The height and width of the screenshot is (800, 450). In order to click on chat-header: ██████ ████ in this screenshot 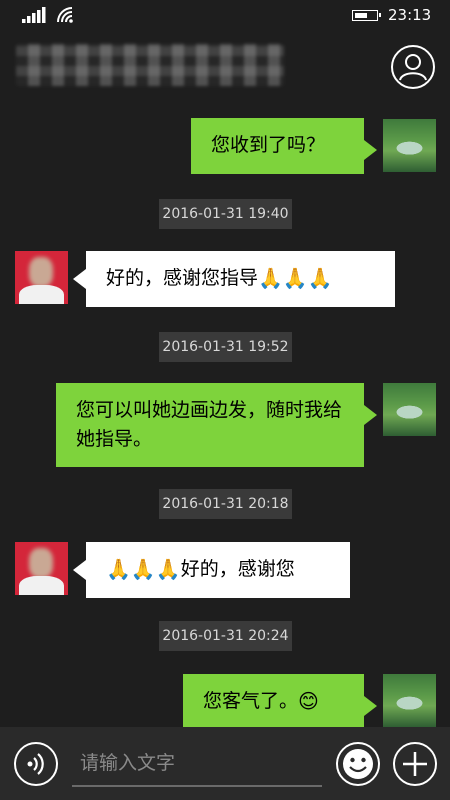, I will do `click(225, 72)`.